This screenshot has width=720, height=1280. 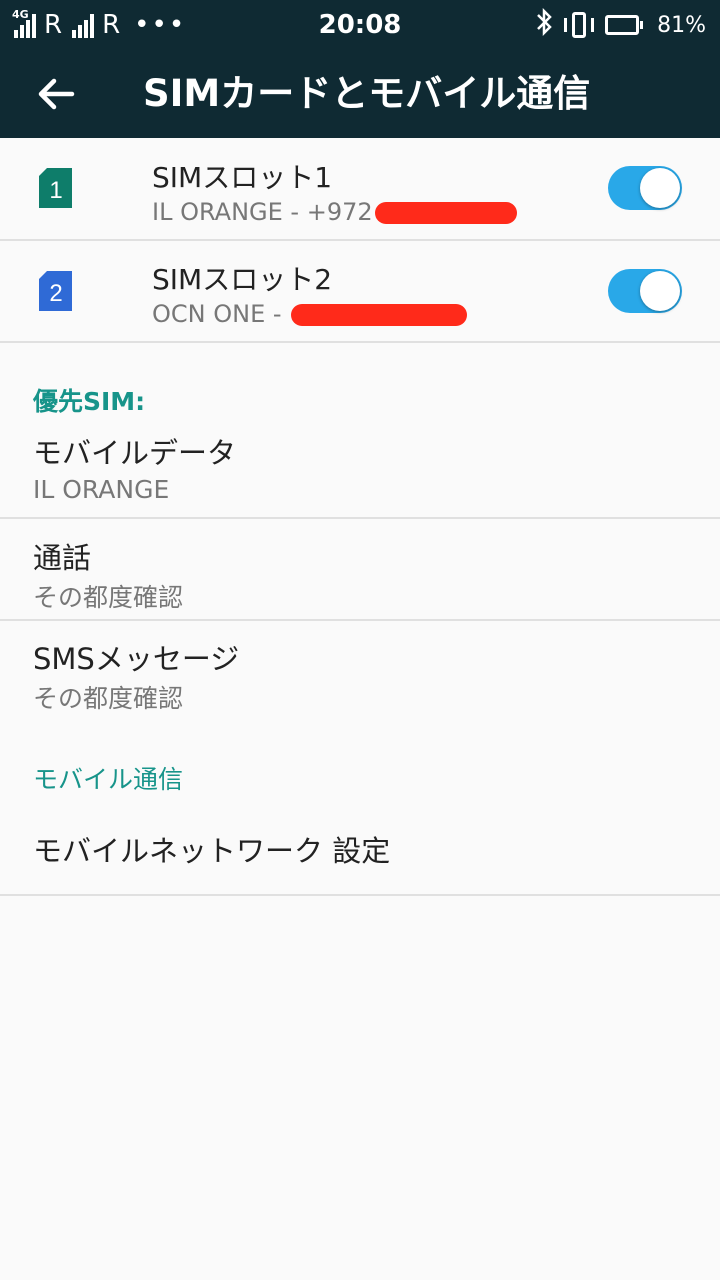 I want to click on arrow-left-icon, so click(x=56, y=94).